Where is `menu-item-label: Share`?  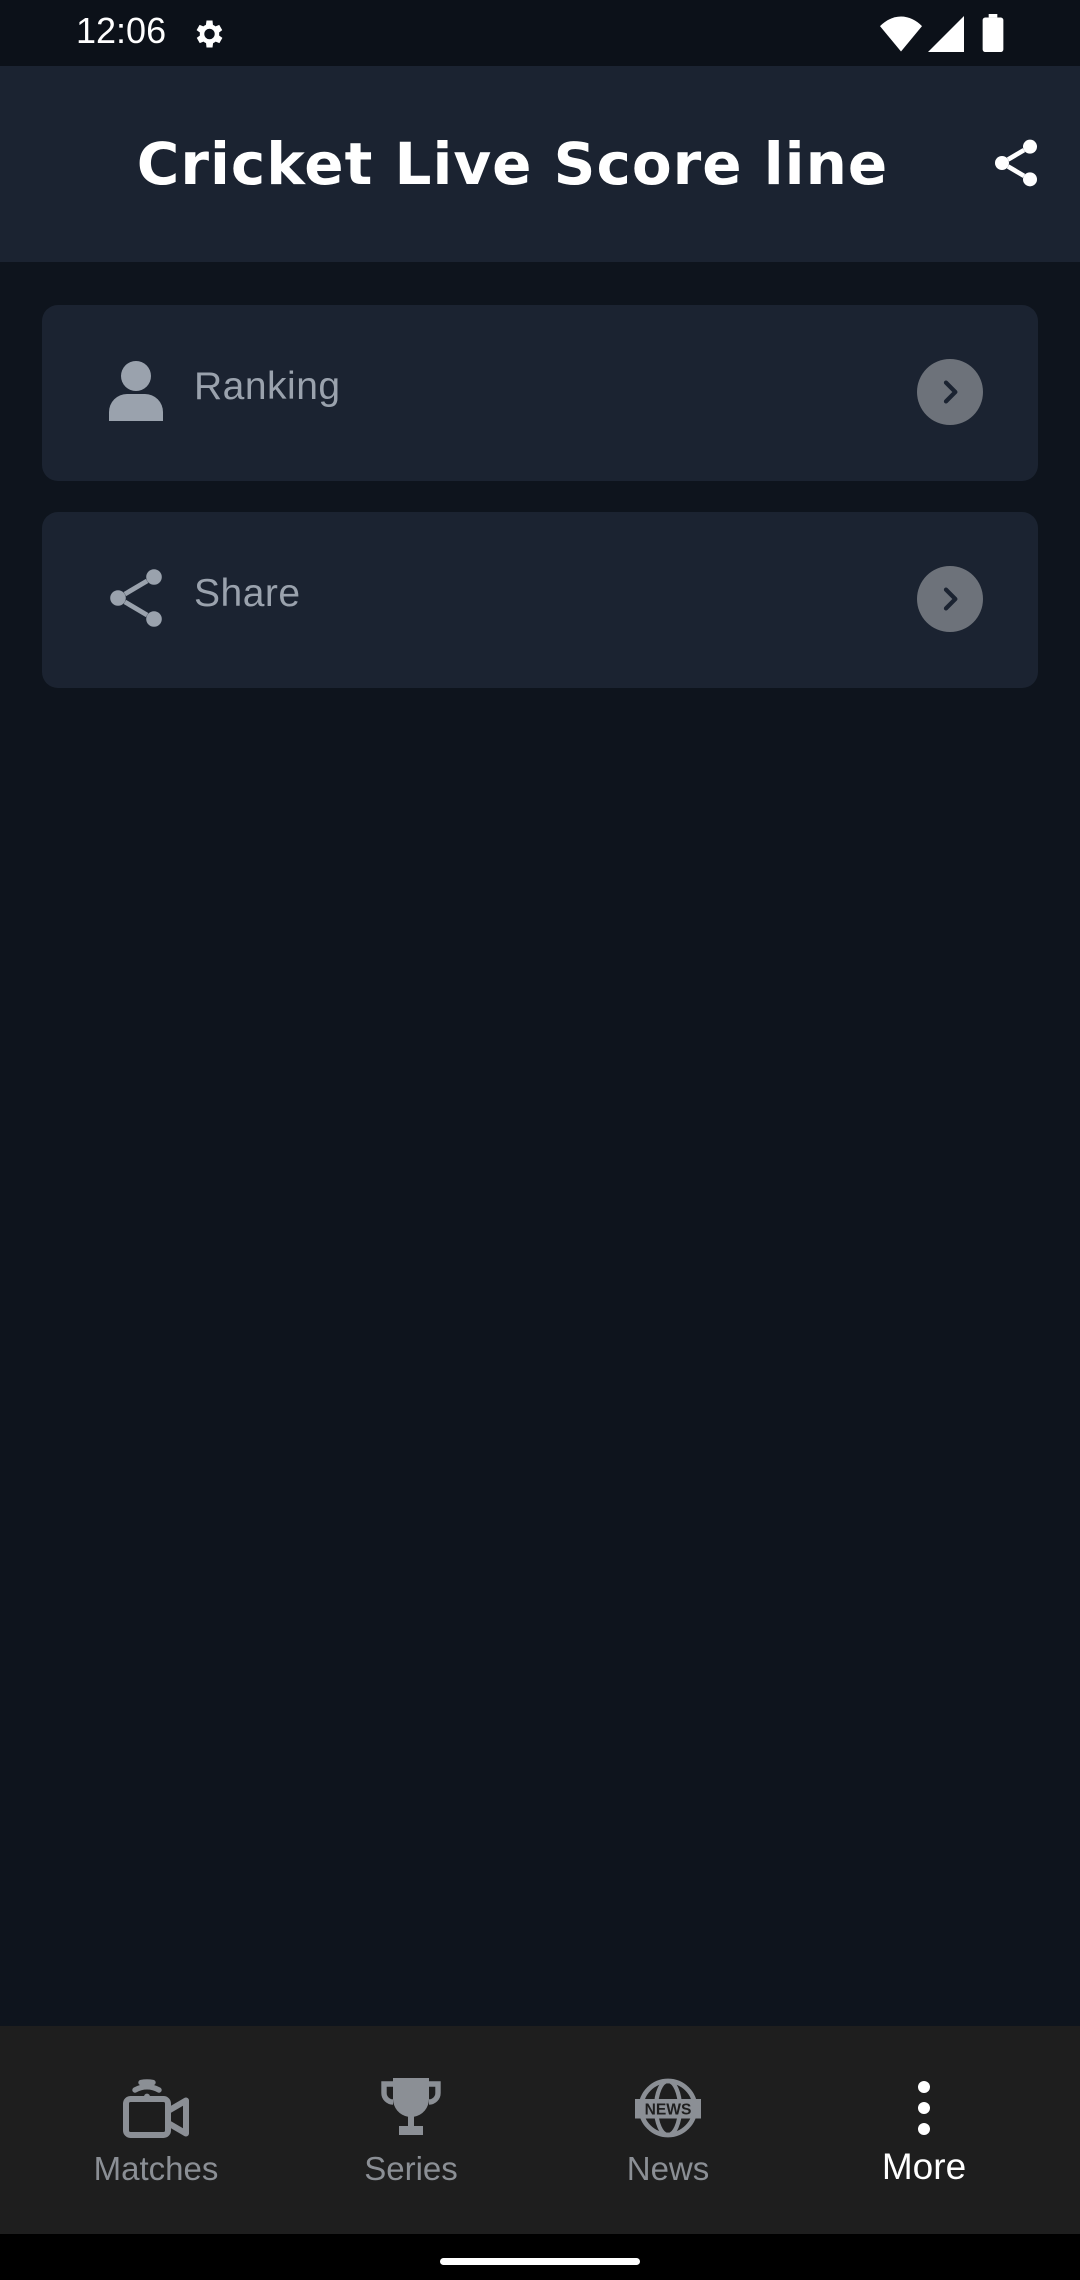 menu-item-label: Share is located at coordinates (247, 593).